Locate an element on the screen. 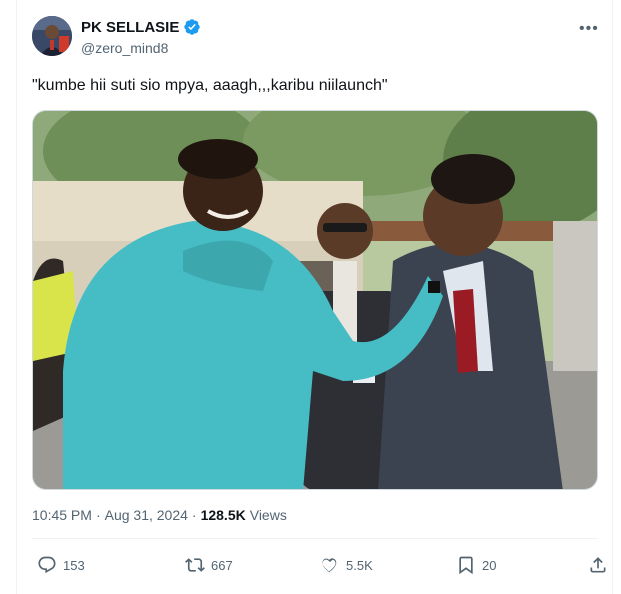  bookmark-icon is located at coordinates (466, 565).